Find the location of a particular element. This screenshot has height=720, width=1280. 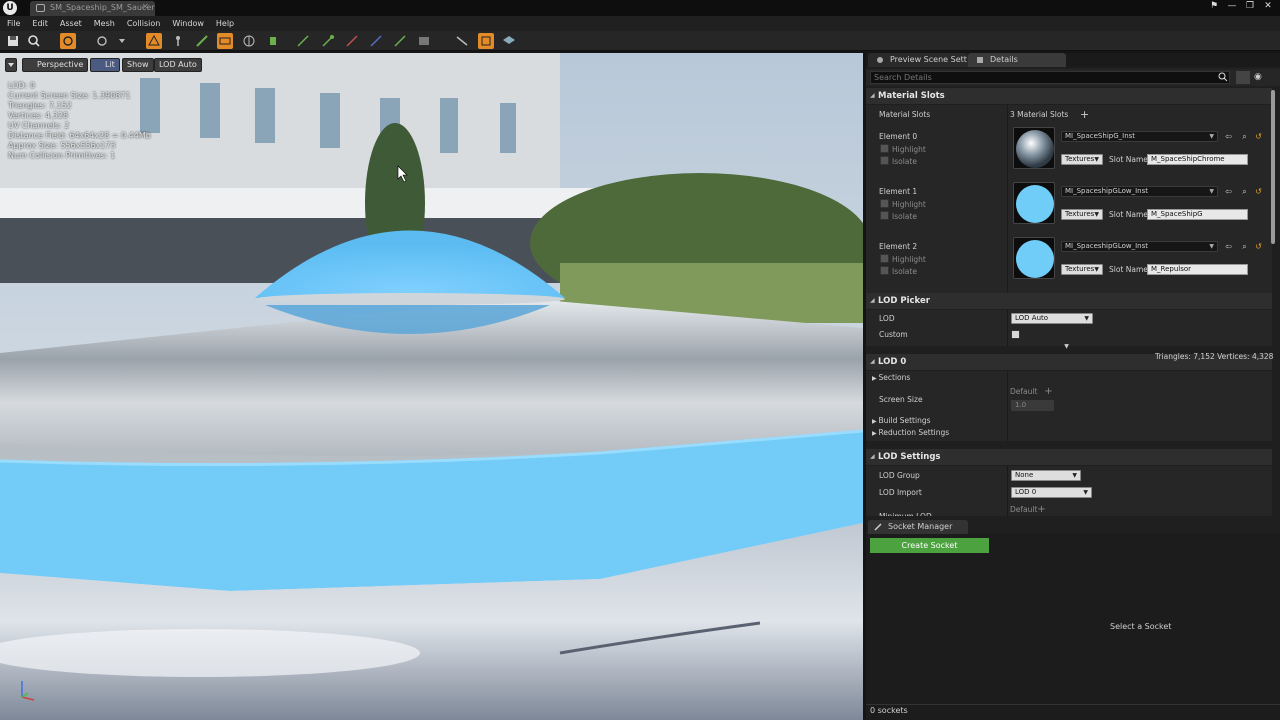

add-screen-size-icon: + is located at coordinates (1048, 392).